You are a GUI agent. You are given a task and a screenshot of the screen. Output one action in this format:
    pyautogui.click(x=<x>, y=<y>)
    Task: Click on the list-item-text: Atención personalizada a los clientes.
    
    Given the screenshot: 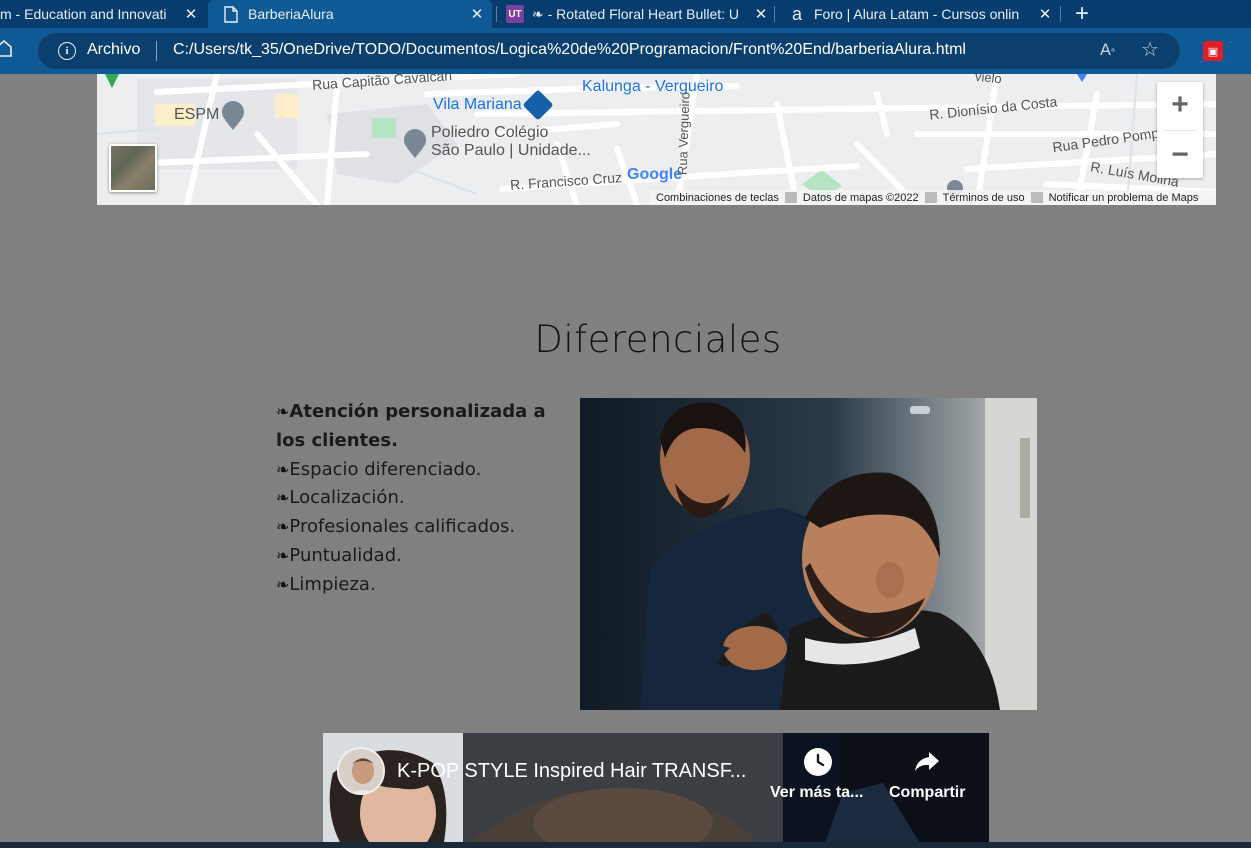 What is the action you would take?
    pyautogui.click(x=411, y=426)
    